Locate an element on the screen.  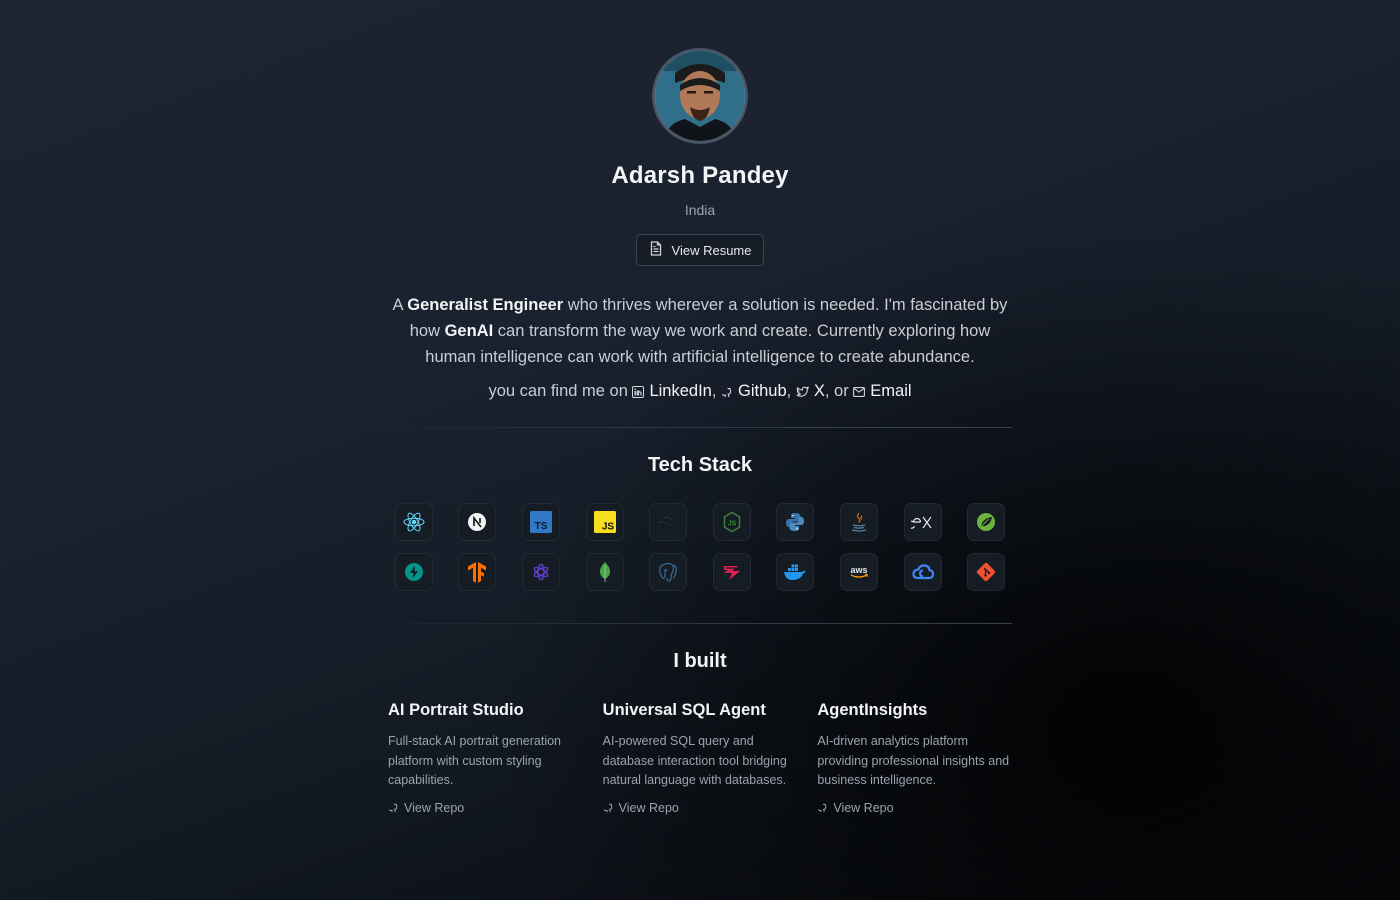
typescript-icon: TS is located at coordinates (541, 522).